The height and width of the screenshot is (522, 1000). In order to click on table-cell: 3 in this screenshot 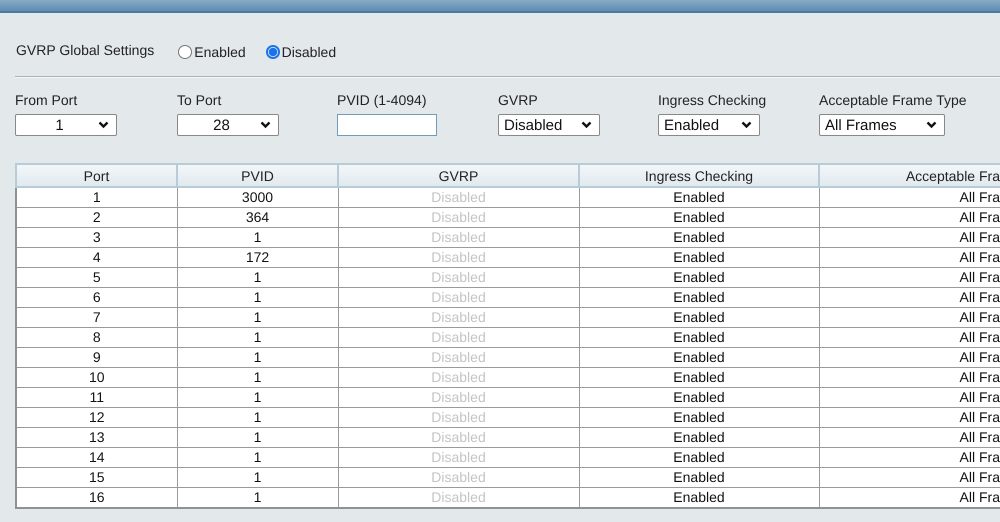, I will do `click(96, 238)`.